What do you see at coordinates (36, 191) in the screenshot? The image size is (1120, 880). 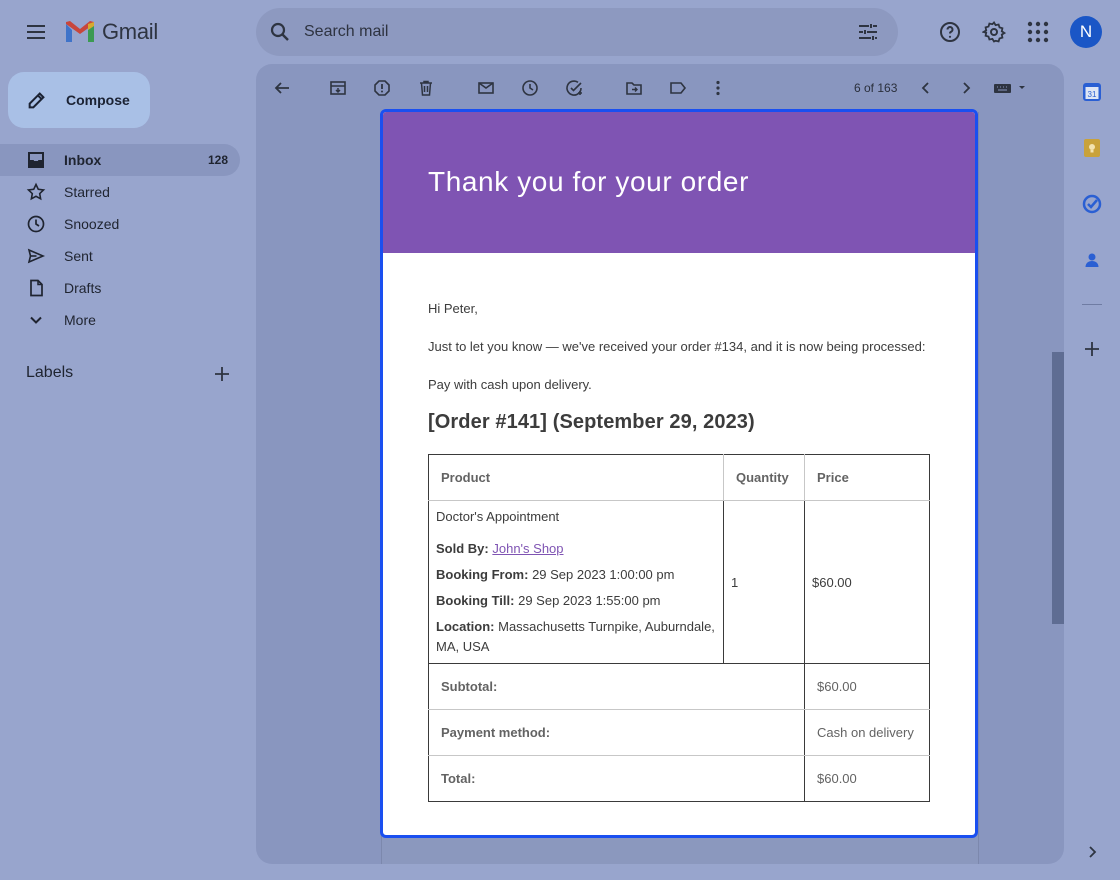 I see `star-icon` at bounding box center [36, 191].